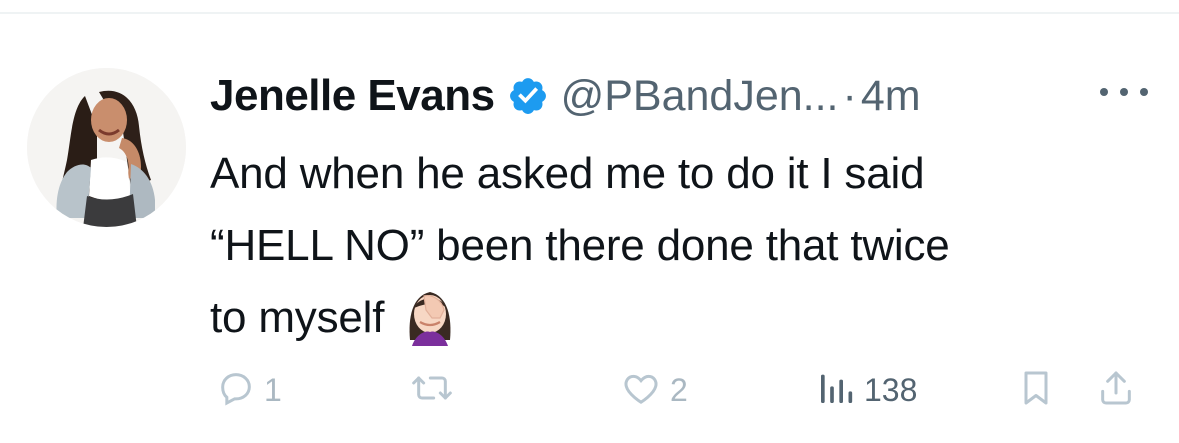 The height and width of the screenshot is (443, 1179). What do you see at coordinates (685, 318) in the screenshot?
I see `tweet-text-line-last: to myself` at bounding box center [685, 318].